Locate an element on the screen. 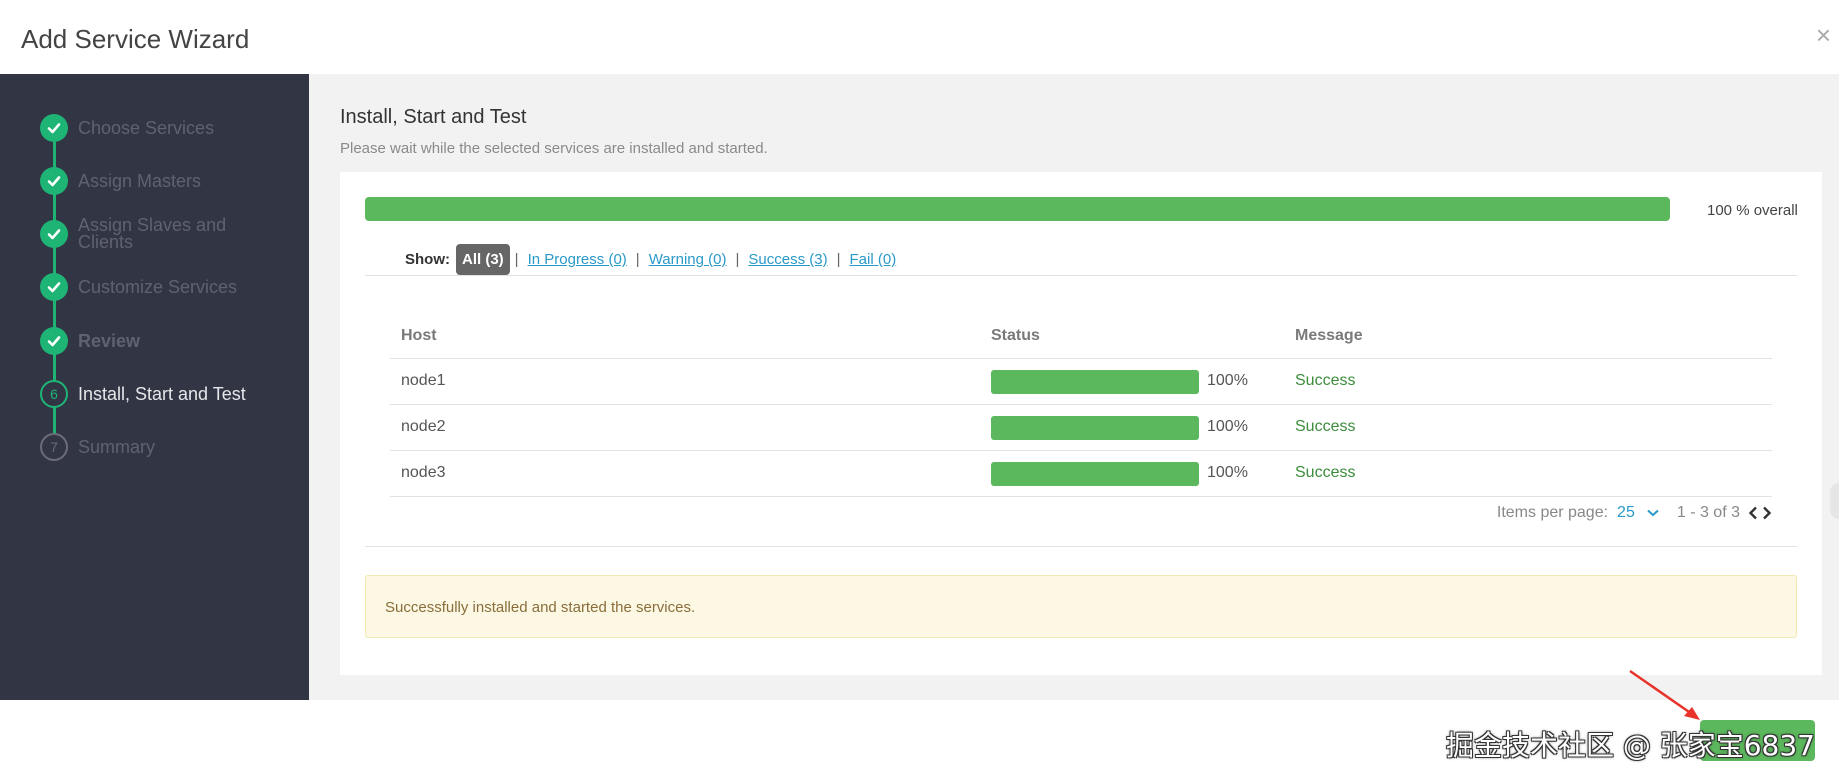 This screenshot has width=1839, height=777. wizard-step-label: Summary is located at coordinates (117, 446).